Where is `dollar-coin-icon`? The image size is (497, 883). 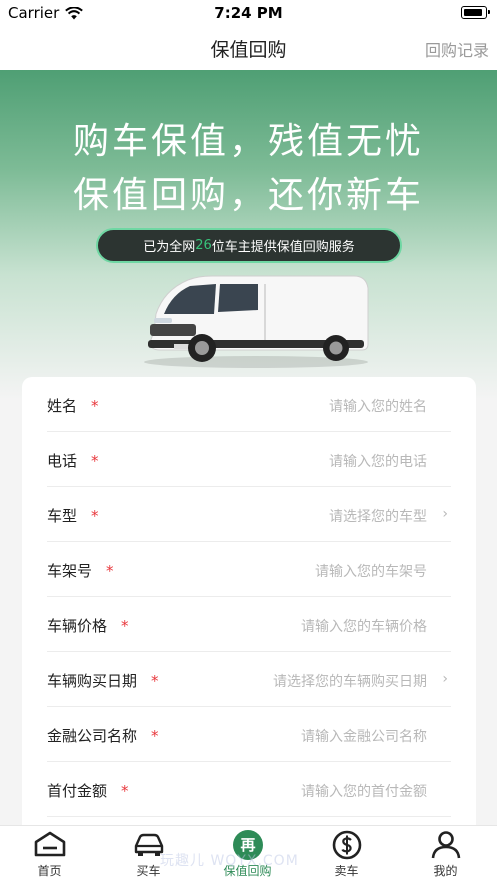
dollar-coin-icon is located at coordinates (347, 845).